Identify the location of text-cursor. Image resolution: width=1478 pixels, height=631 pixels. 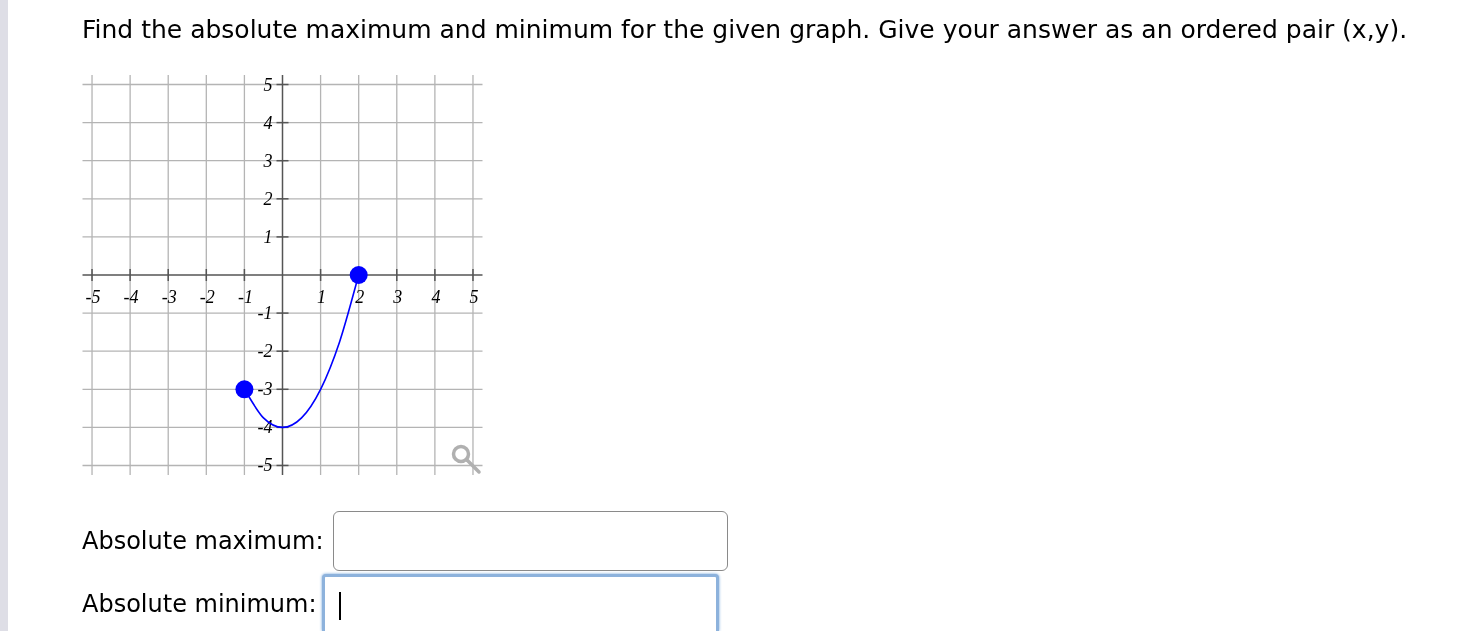
(339, 605).